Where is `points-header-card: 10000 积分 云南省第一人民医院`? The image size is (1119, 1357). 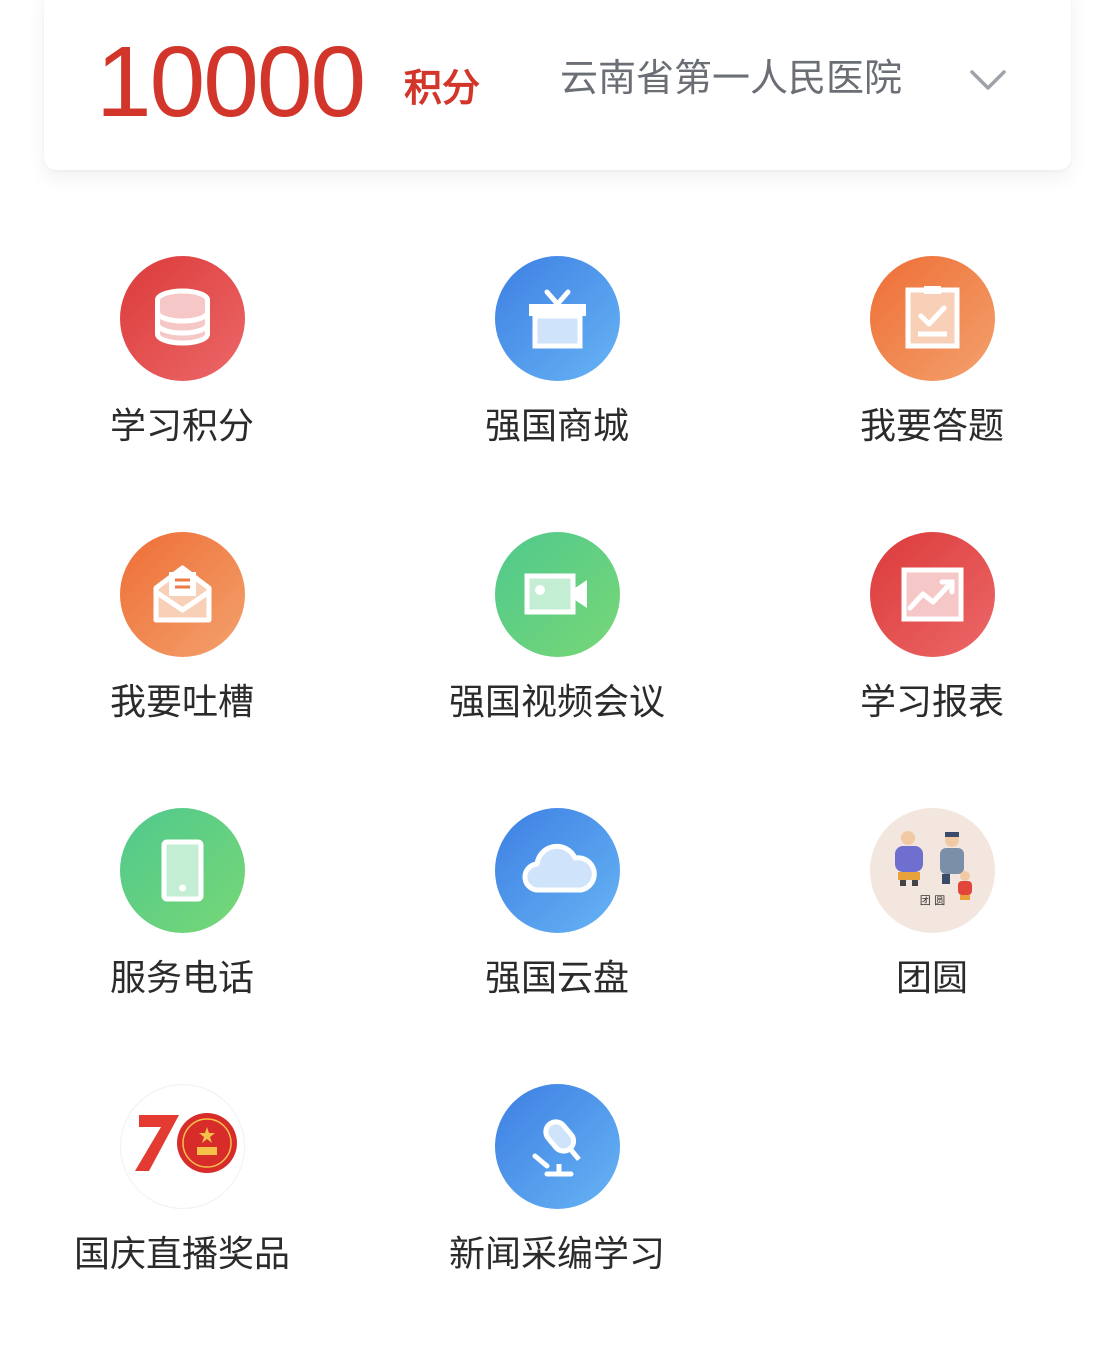
points-header-card: 10000 积分 云南省第一人民医院 is located at coordinates (557, 85).